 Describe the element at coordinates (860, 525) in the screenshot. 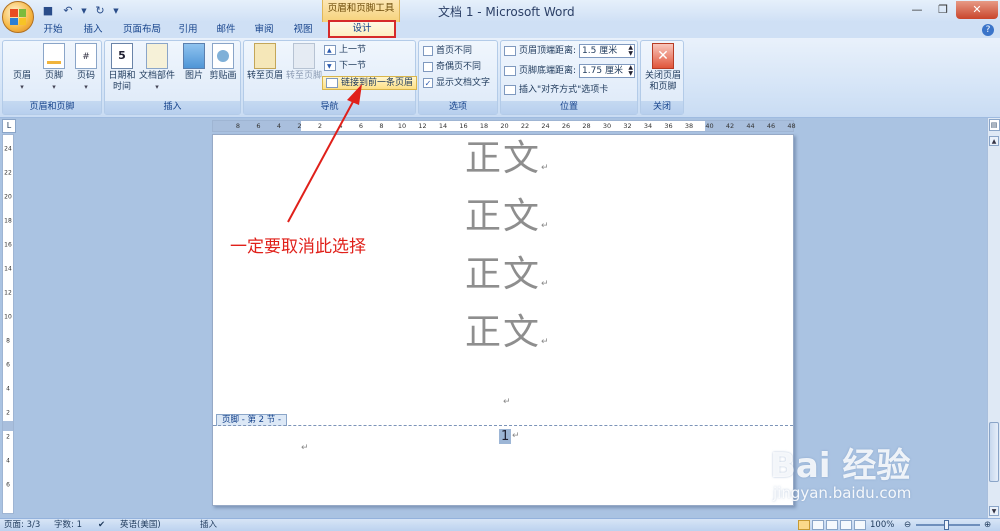

I see `draft-view-icon` at that location.